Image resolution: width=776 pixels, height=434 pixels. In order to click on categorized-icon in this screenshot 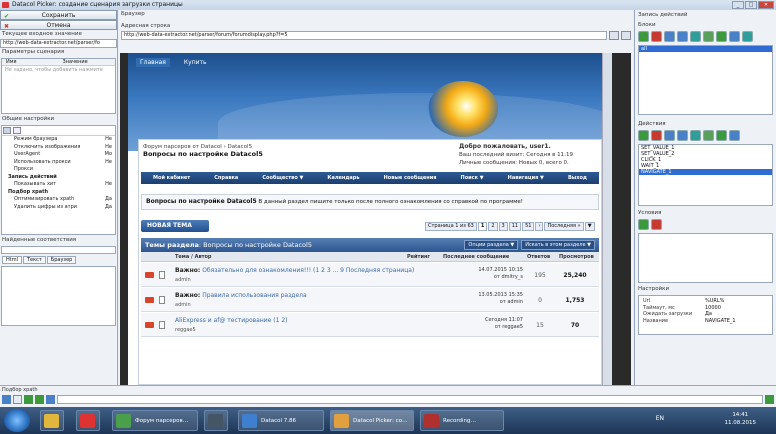, I will do `click(7, 130)`.